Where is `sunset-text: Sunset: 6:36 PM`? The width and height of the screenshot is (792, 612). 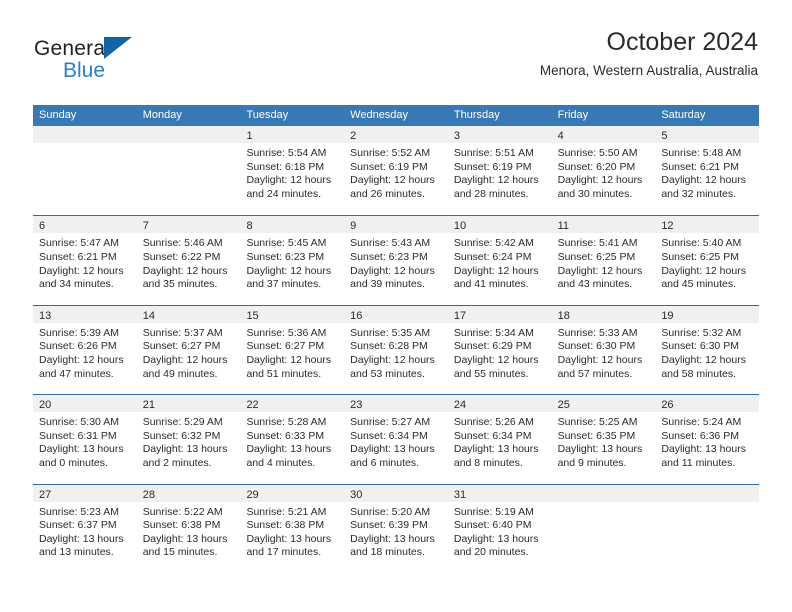
sunset-text: Sunset: 6:36 PM is located at coordinates (700, 435).